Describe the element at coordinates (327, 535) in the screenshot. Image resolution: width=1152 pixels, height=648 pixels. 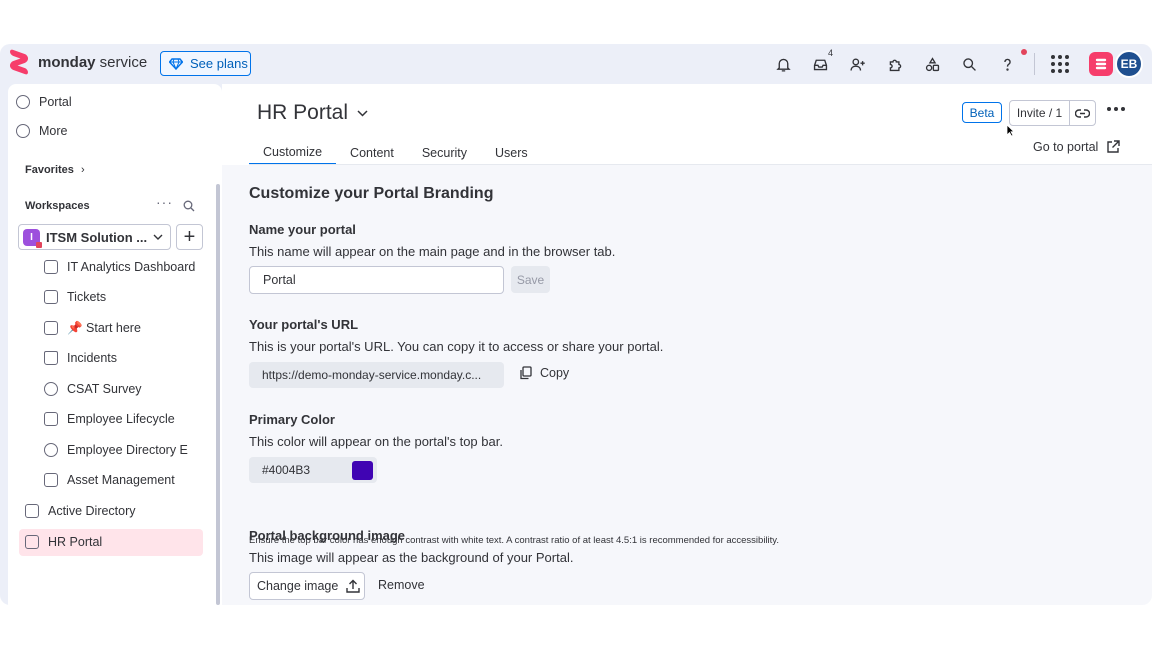
I see `background-image-label: Portal background image` at that location.